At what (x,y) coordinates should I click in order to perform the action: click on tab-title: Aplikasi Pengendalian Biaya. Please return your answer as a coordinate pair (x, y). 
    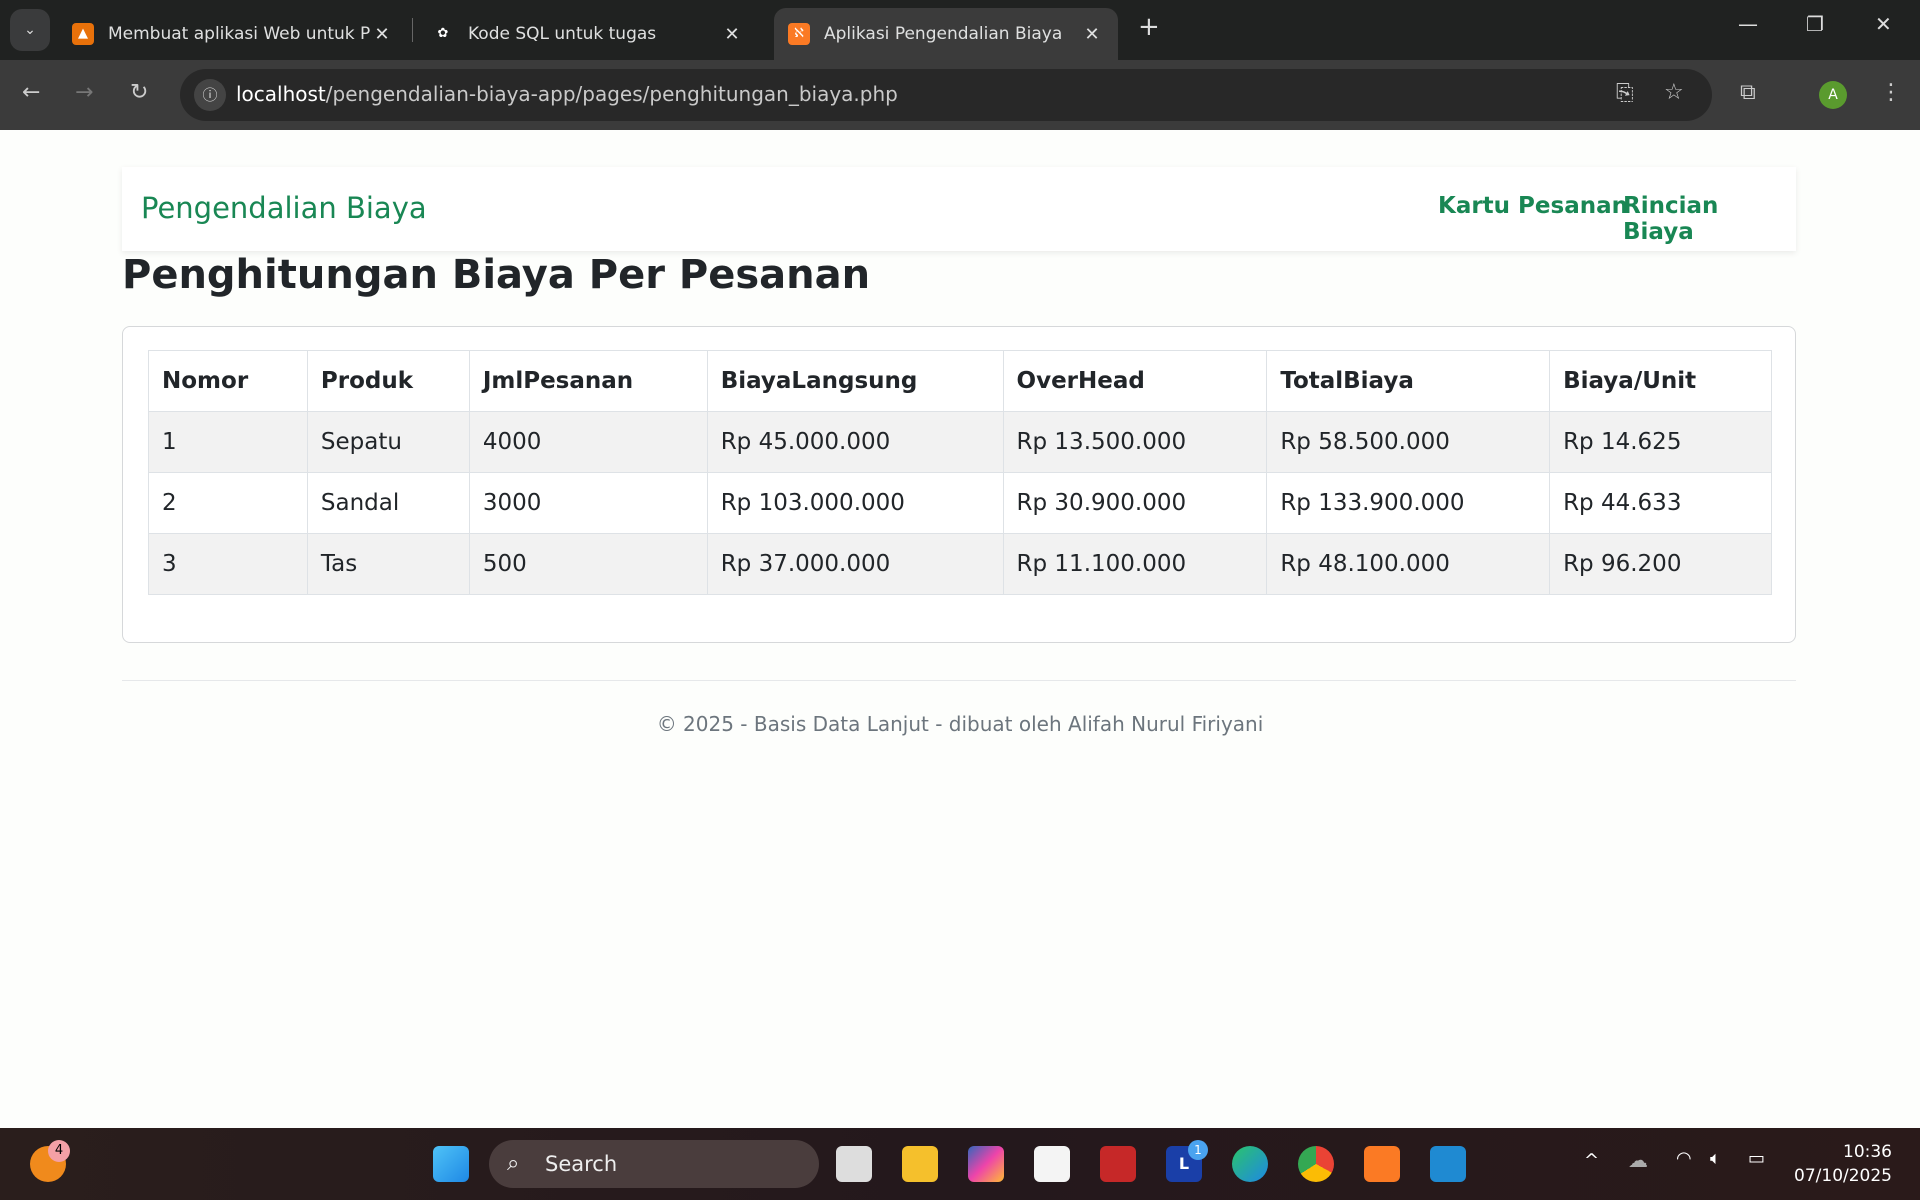
    Looking at the image, I should click on (943, 34).